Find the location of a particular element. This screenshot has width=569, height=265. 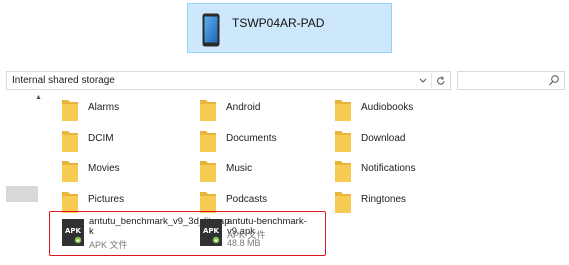

file-name-line-2: k is located at coordinates (91, 231).